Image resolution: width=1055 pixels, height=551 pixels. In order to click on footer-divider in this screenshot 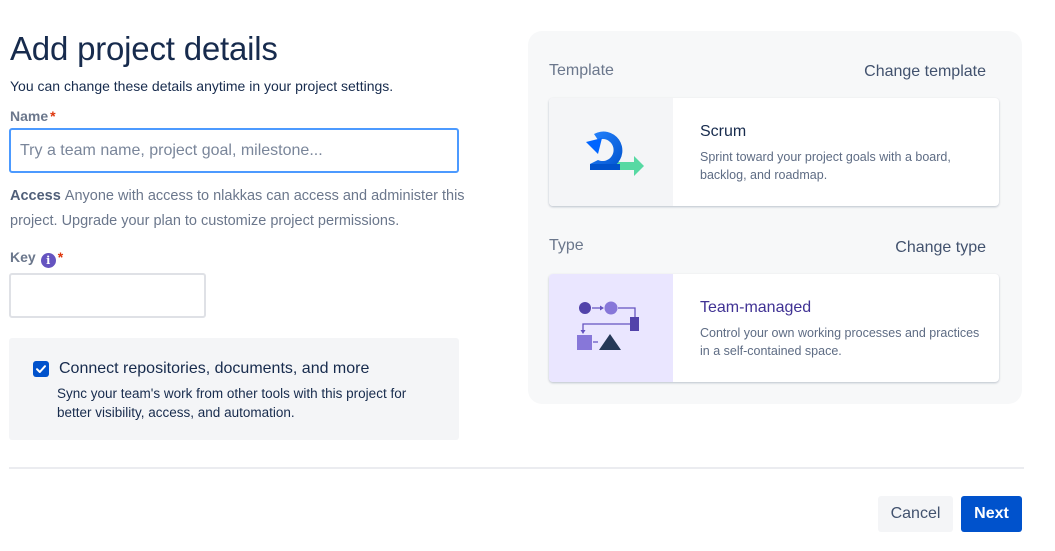, I will do `click(516, 468)`.